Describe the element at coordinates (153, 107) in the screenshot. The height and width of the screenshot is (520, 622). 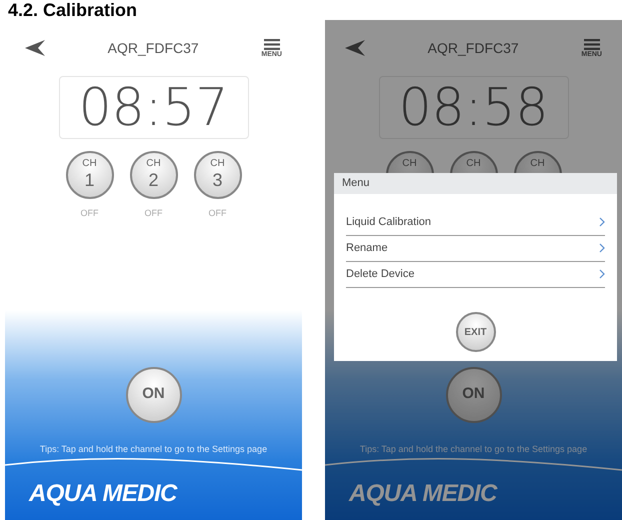
I see `clock-display: 08:57` at that location.